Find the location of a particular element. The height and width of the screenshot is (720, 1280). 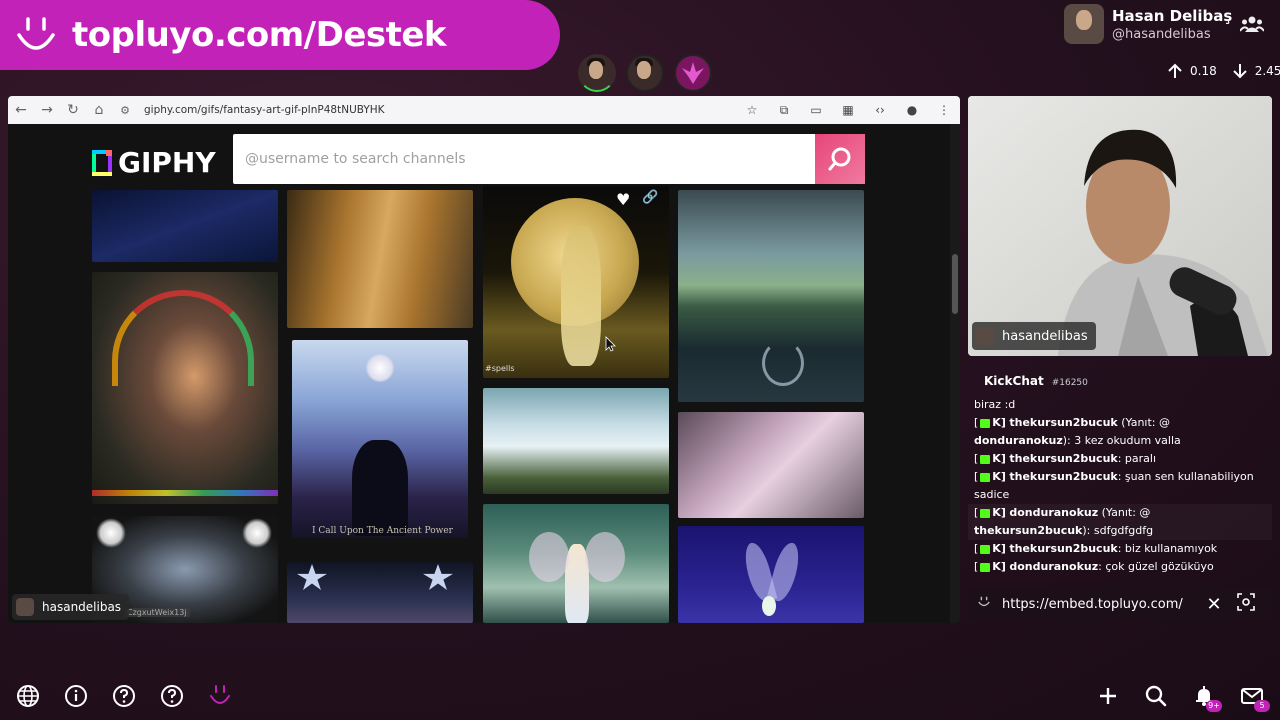

gif-caption: I Call Upon The Ancient Power is located at coordinates (382, 531).